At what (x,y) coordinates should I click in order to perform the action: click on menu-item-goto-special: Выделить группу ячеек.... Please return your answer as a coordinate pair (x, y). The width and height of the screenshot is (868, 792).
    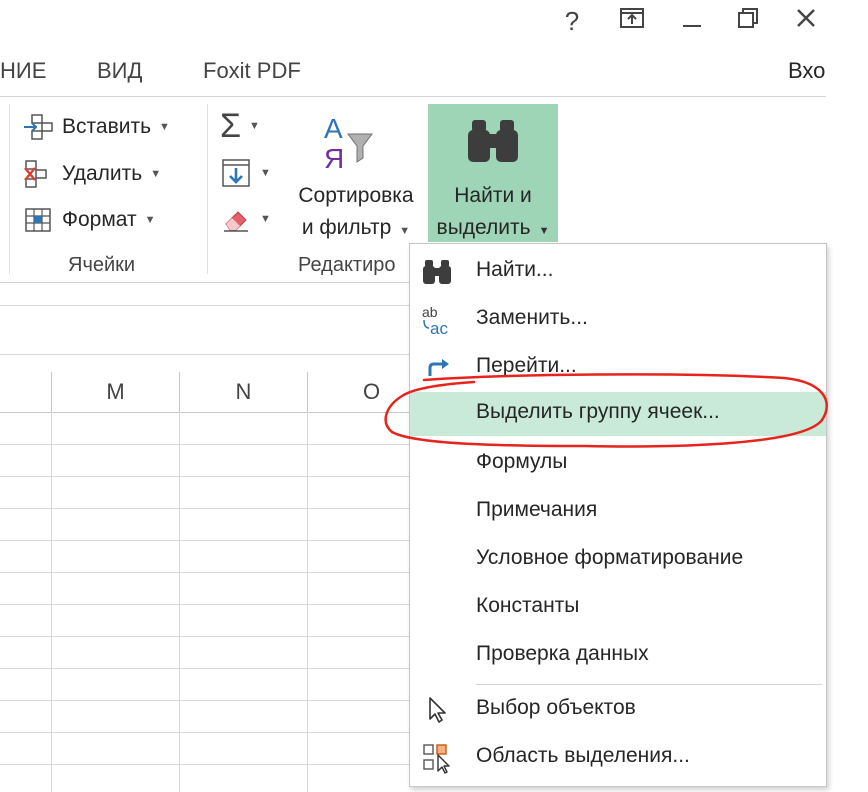
    Looking at the image, I should click on (618, 414).